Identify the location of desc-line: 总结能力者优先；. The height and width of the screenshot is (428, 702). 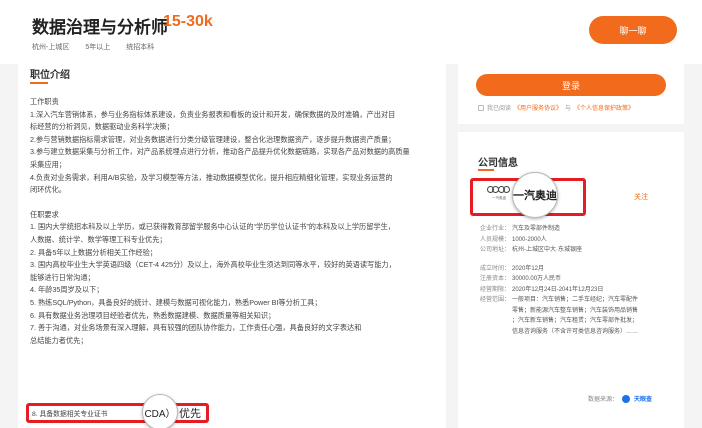
(59, 340).